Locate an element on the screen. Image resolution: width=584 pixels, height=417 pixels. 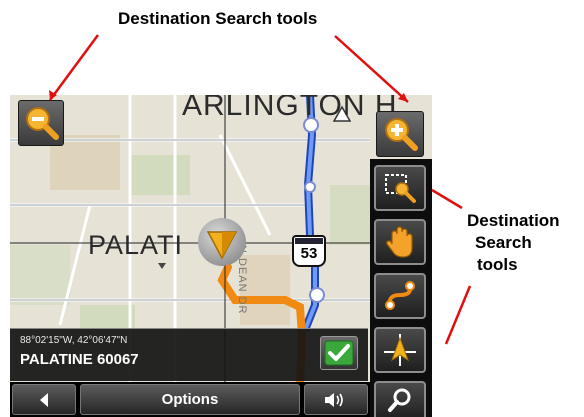
annotation-arrow-right-upper is located at coordinates (447, 199).